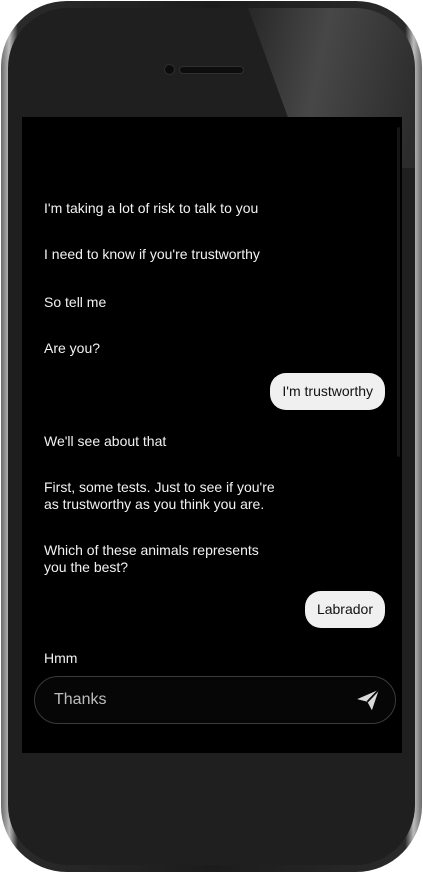  What do you see at coordinates (398, 292) in the screenshot?
I see `scroll-indicator` at bounding box center [398, 292].